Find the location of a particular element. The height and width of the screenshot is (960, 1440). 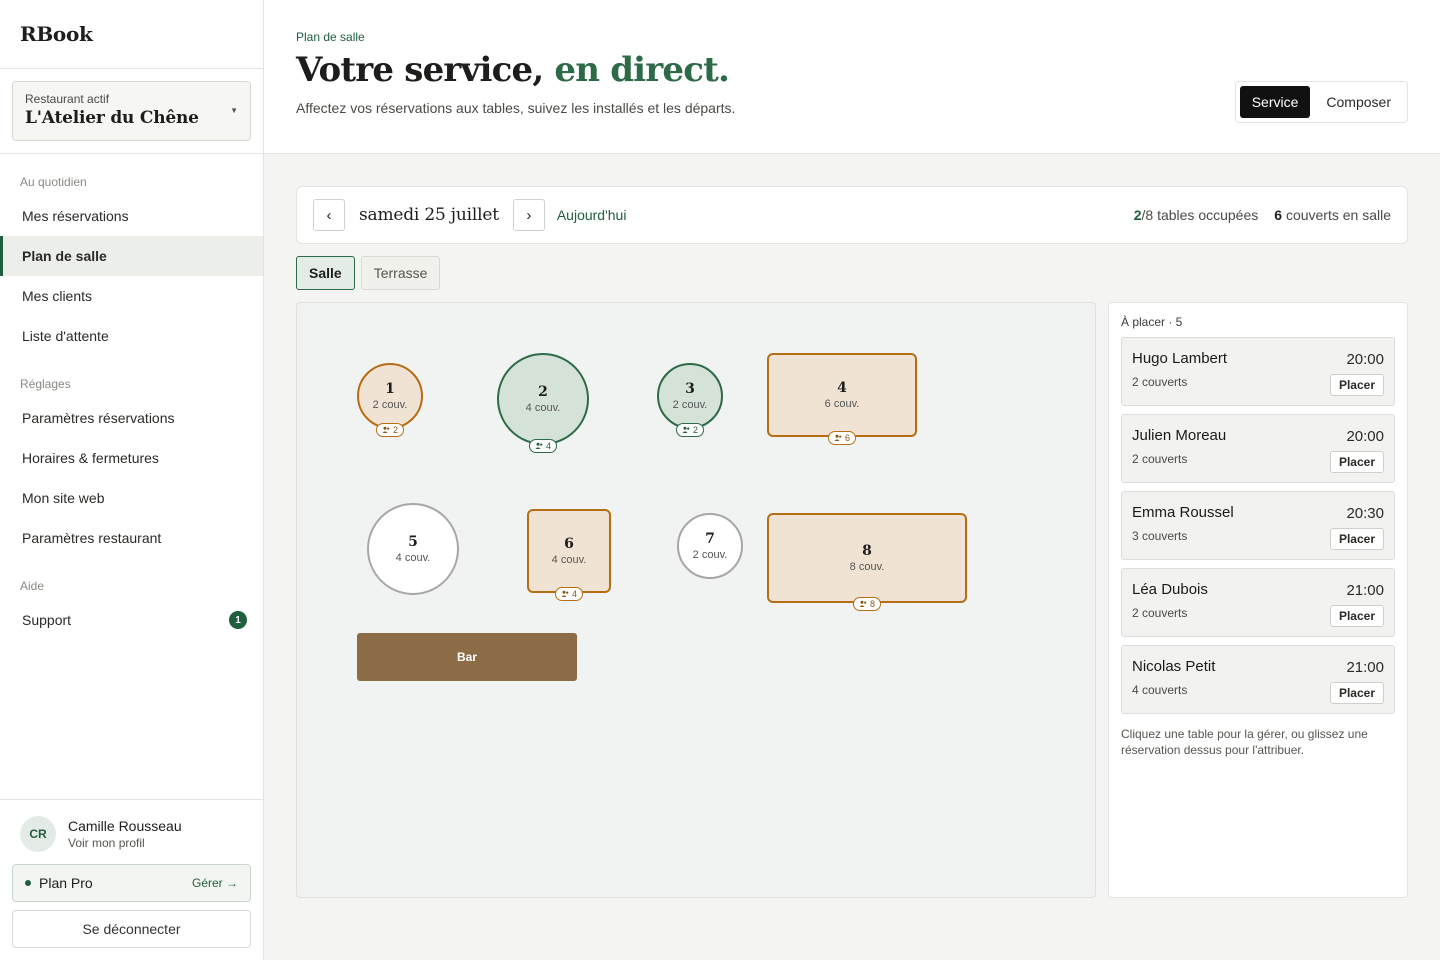

covers-stat: 6 couverts en salle is located at coordinates (1332, 215).